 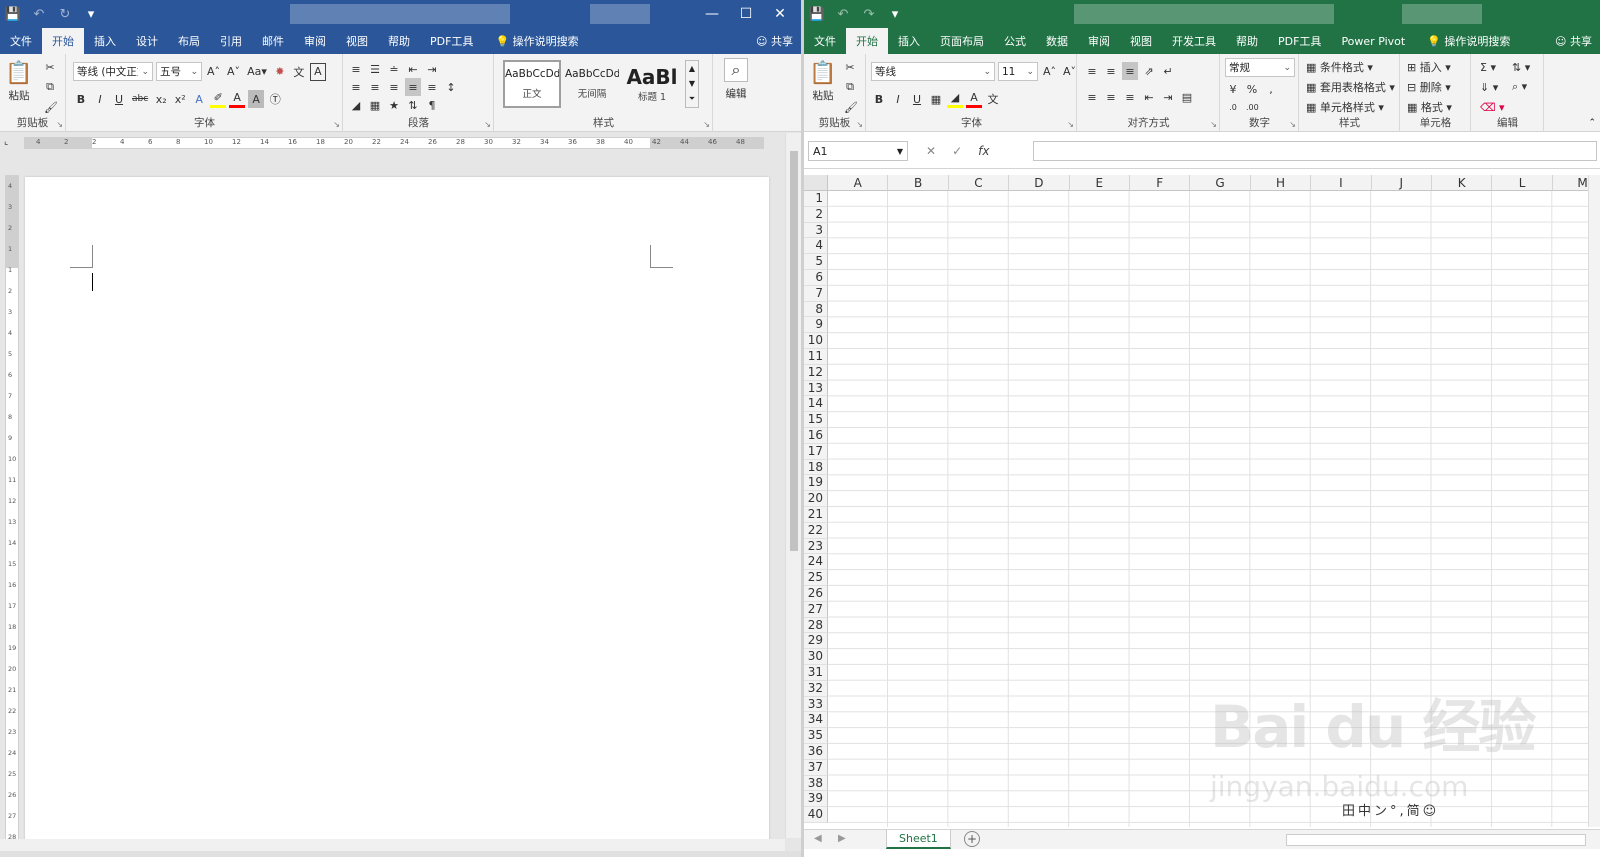 What do you see at coordinates (957, 151) in the screenshot?
I see `enter-icon: ✓` at bounding box center [957, 151].